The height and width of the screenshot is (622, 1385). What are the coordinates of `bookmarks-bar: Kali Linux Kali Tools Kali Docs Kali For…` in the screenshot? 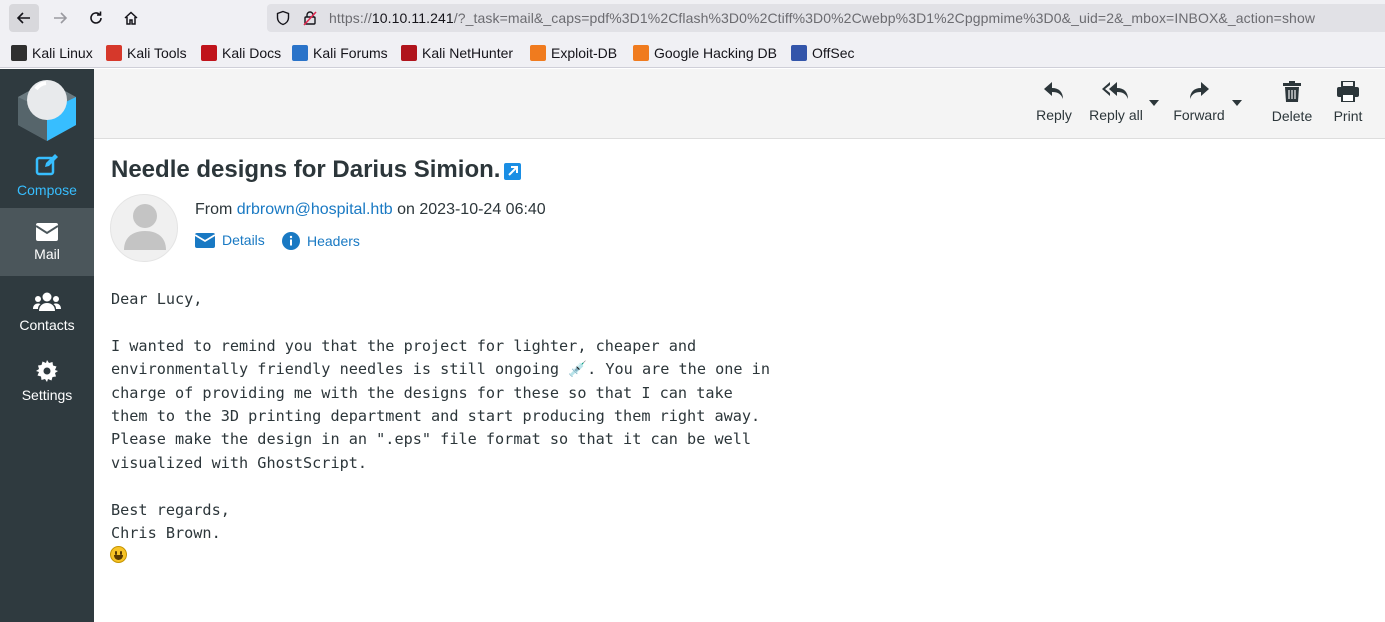 It's located at (692, 52).